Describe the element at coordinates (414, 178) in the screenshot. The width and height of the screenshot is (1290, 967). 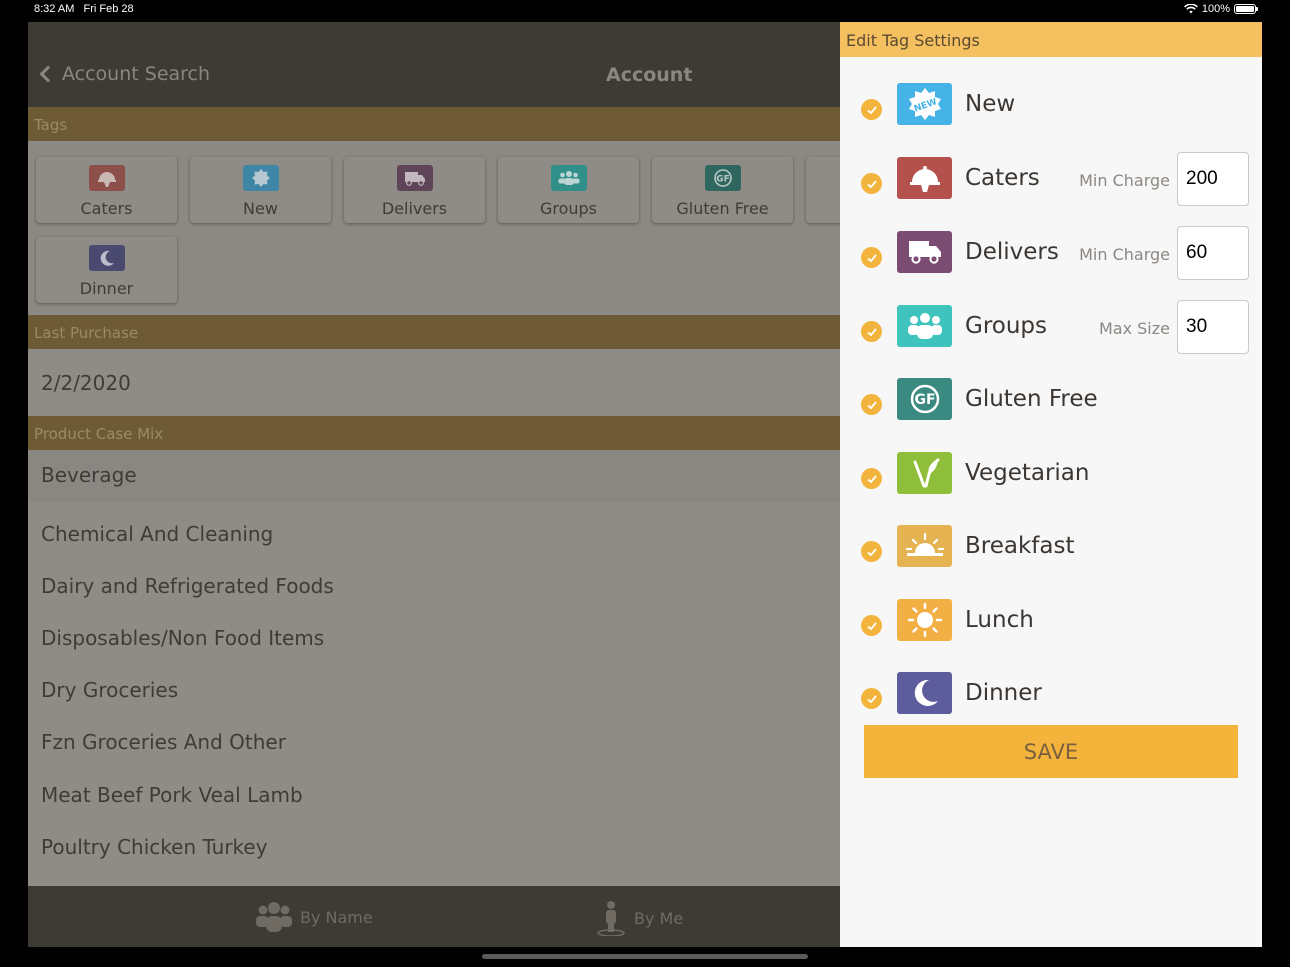
I see `delivers-icon` at that location.